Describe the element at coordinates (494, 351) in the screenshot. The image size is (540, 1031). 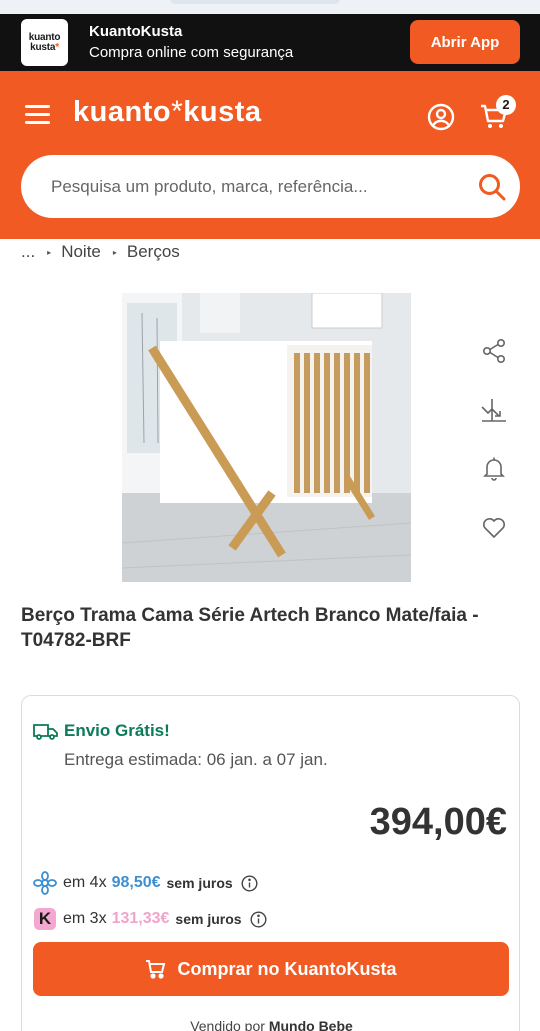
I see `share-icon` at that location.